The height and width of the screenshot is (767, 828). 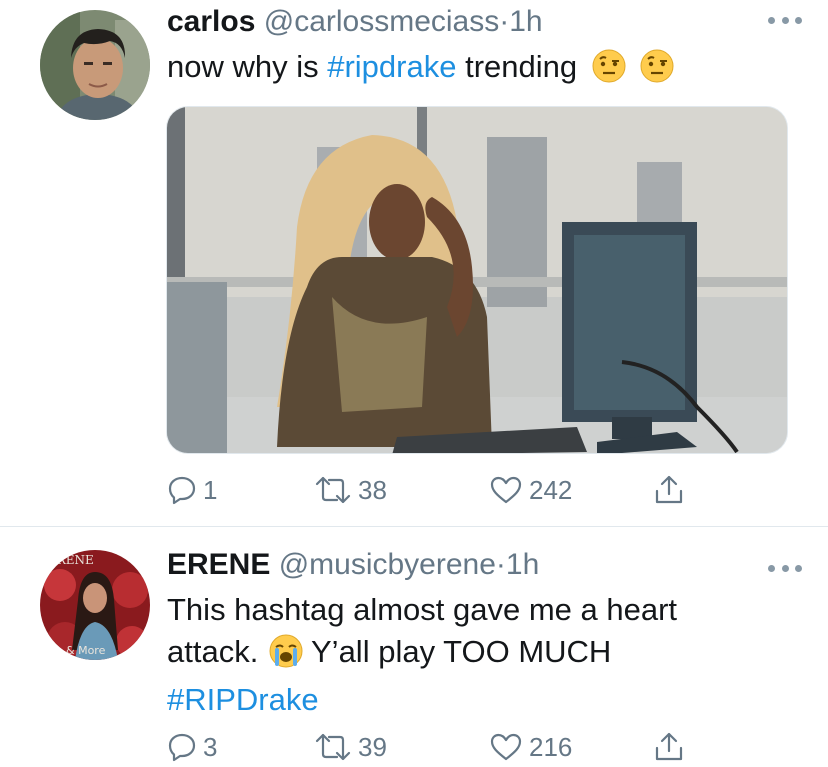 I want to click on reply-count: 1, so click(x=210, y=489).